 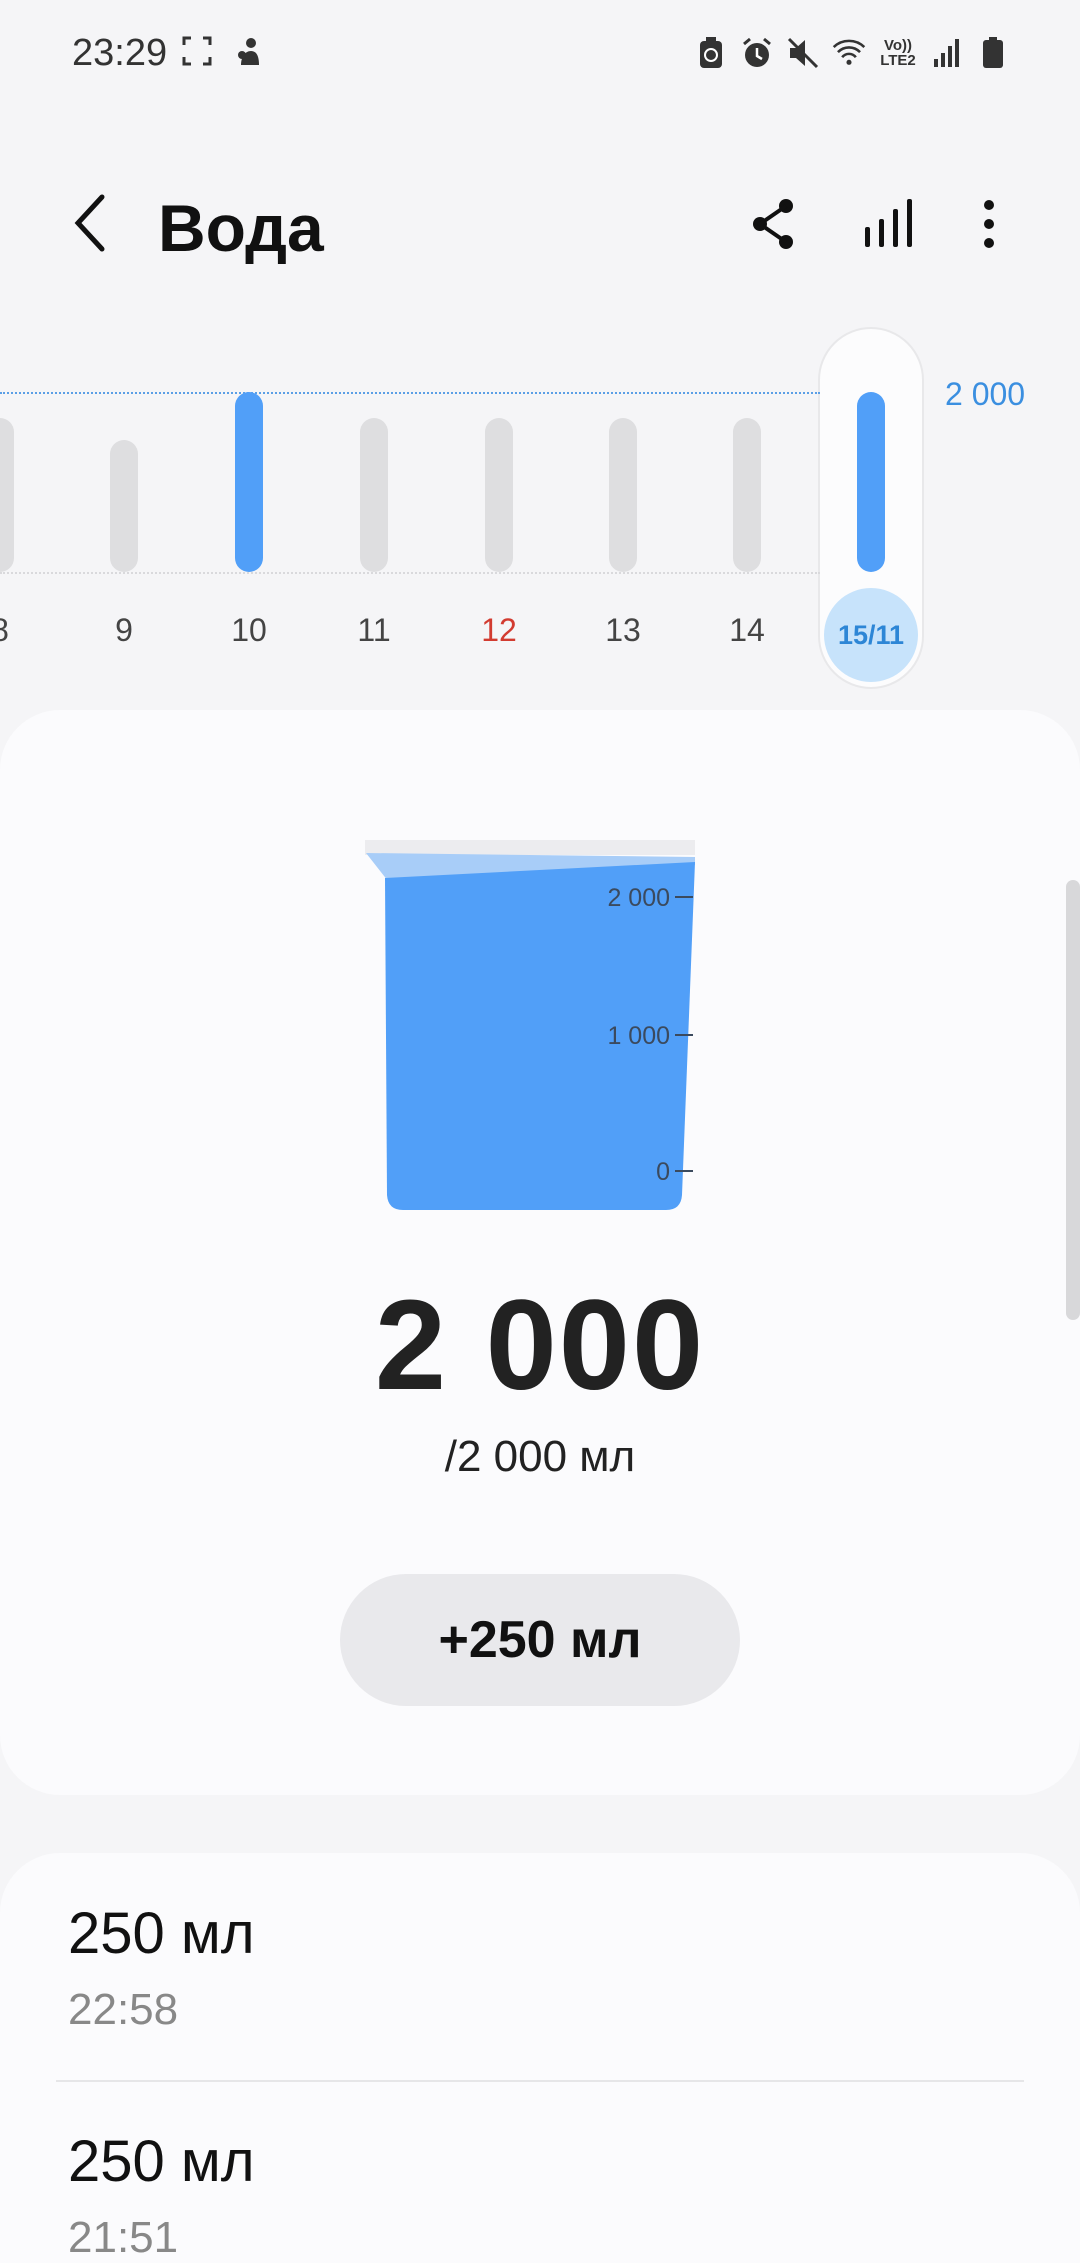 What do you see at coordinates (532, 1025) in the screenshot?
I see `water-cup: 2 000 1 000 0` at bounding box center [532, 1025].